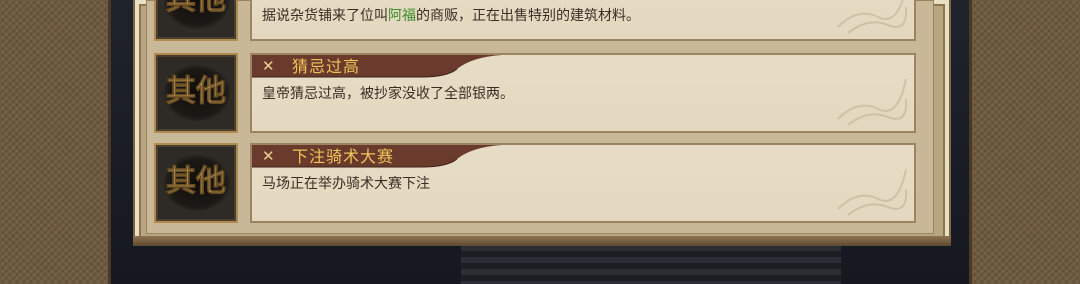 The width and height of the screenshot is (1080, 284). What do you see at coordinates (55, 142) in the screenshot?
I see `left-border` at bounding box center [55, 142].